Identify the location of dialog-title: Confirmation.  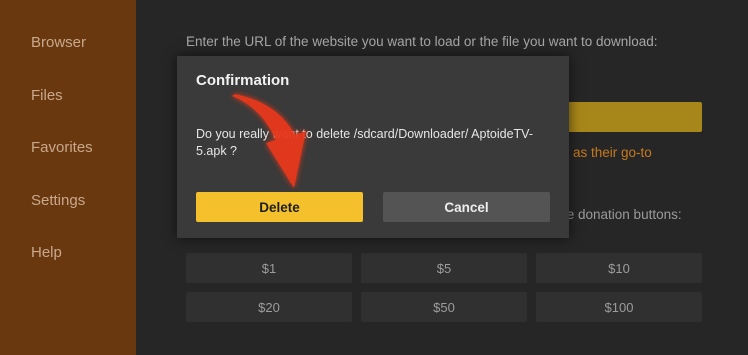
(243, 80).